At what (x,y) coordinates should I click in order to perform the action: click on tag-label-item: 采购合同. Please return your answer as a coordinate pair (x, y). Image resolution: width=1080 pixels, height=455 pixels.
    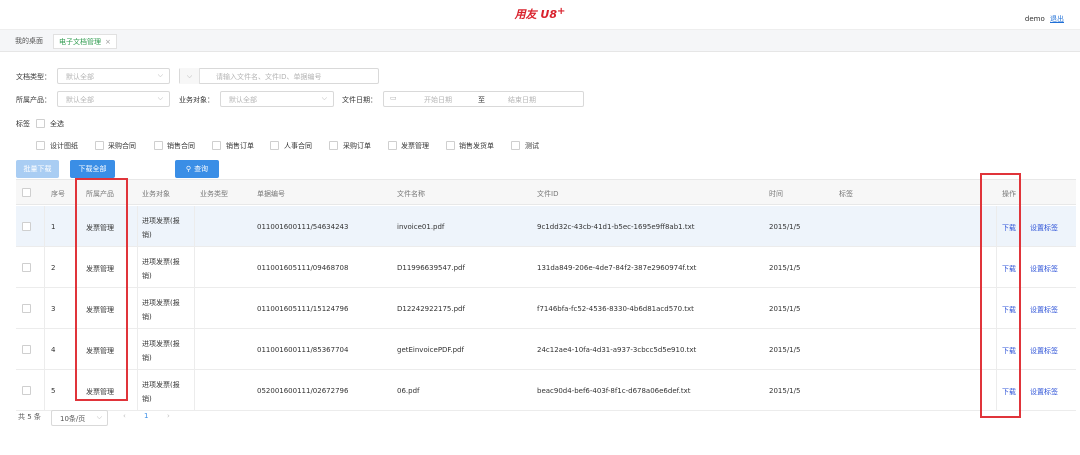
    Looking at the image, I should click on (122, 146).